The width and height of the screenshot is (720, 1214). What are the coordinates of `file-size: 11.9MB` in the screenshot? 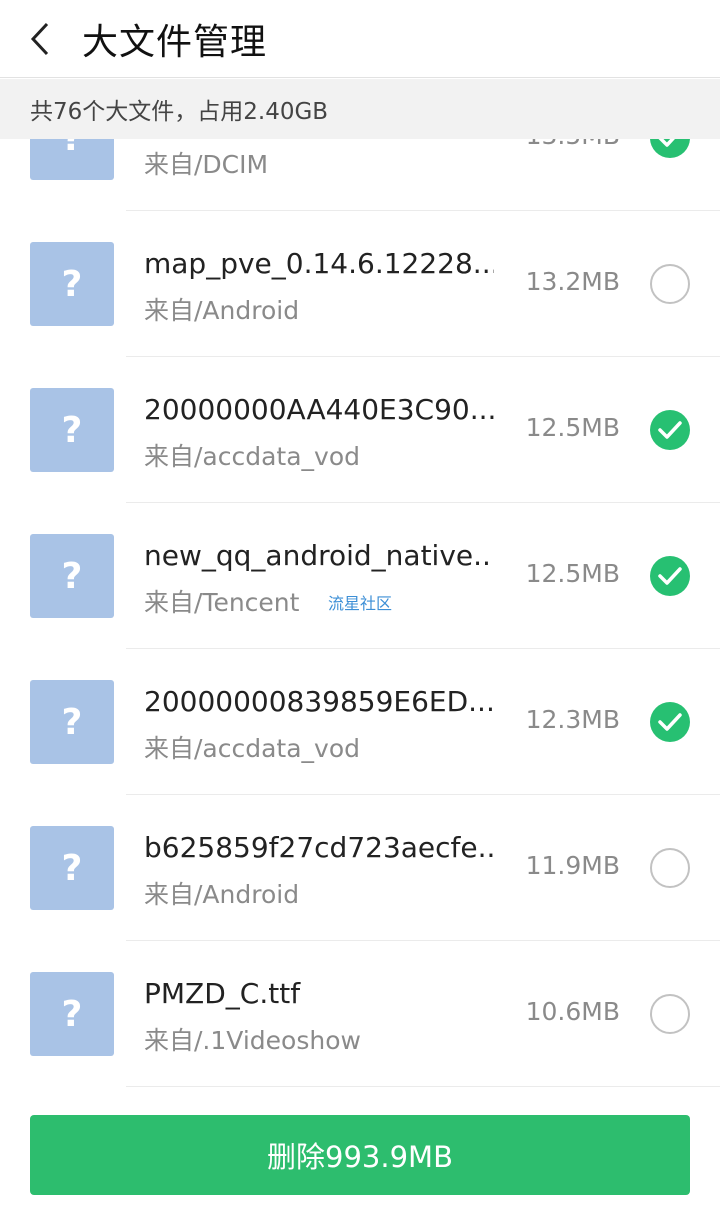 It's located at (572, 865).